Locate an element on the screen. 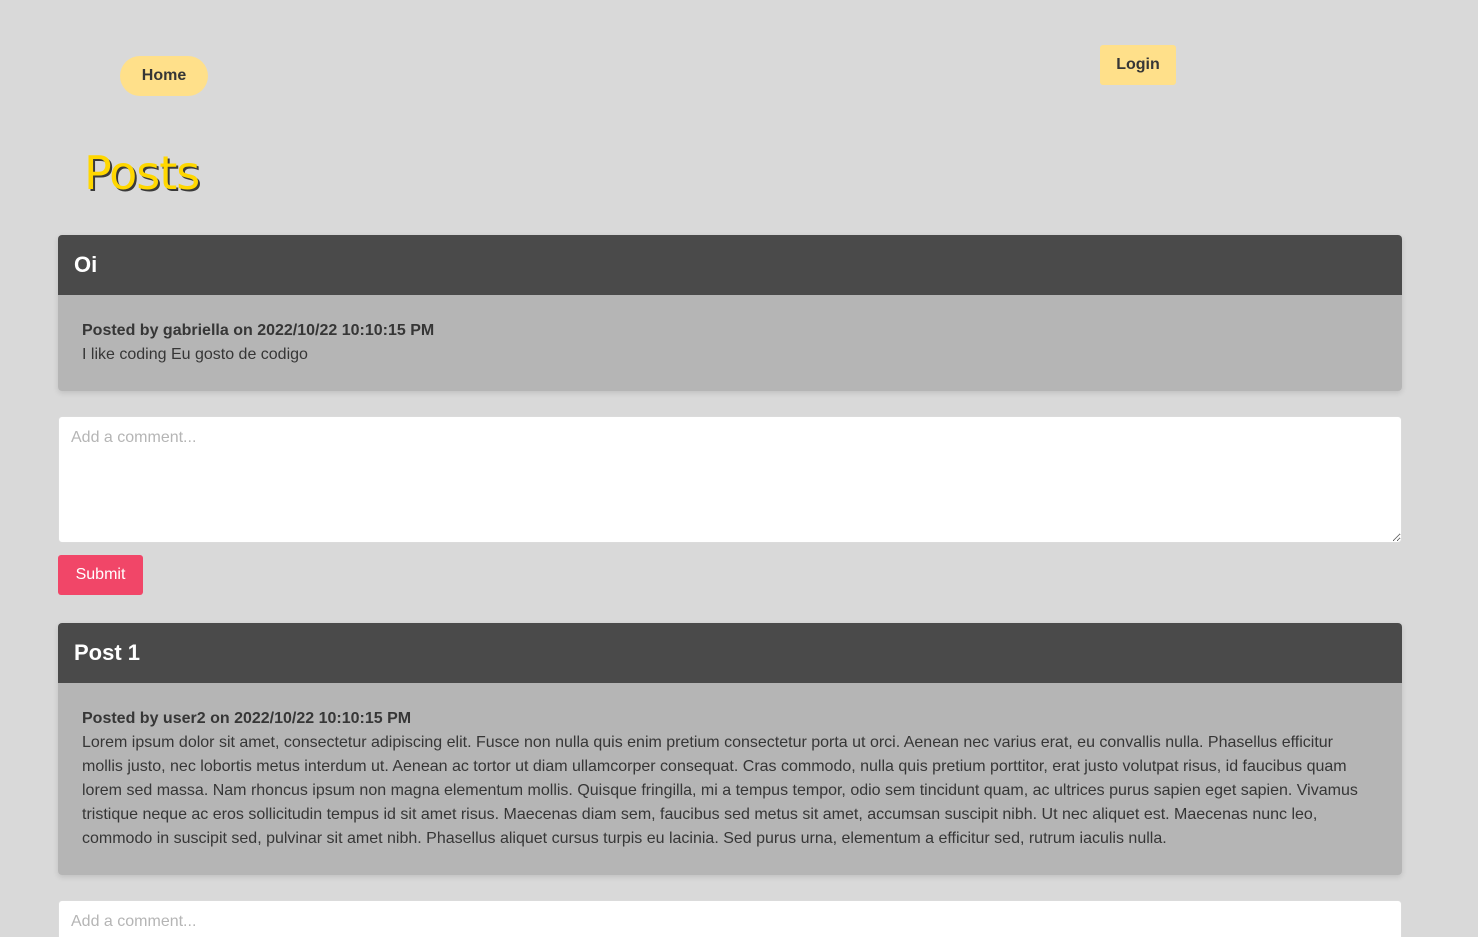 Image resolution: width=1478 pixels, height=937 pixels. page-title: Posts is located at coordinates (142, 173).